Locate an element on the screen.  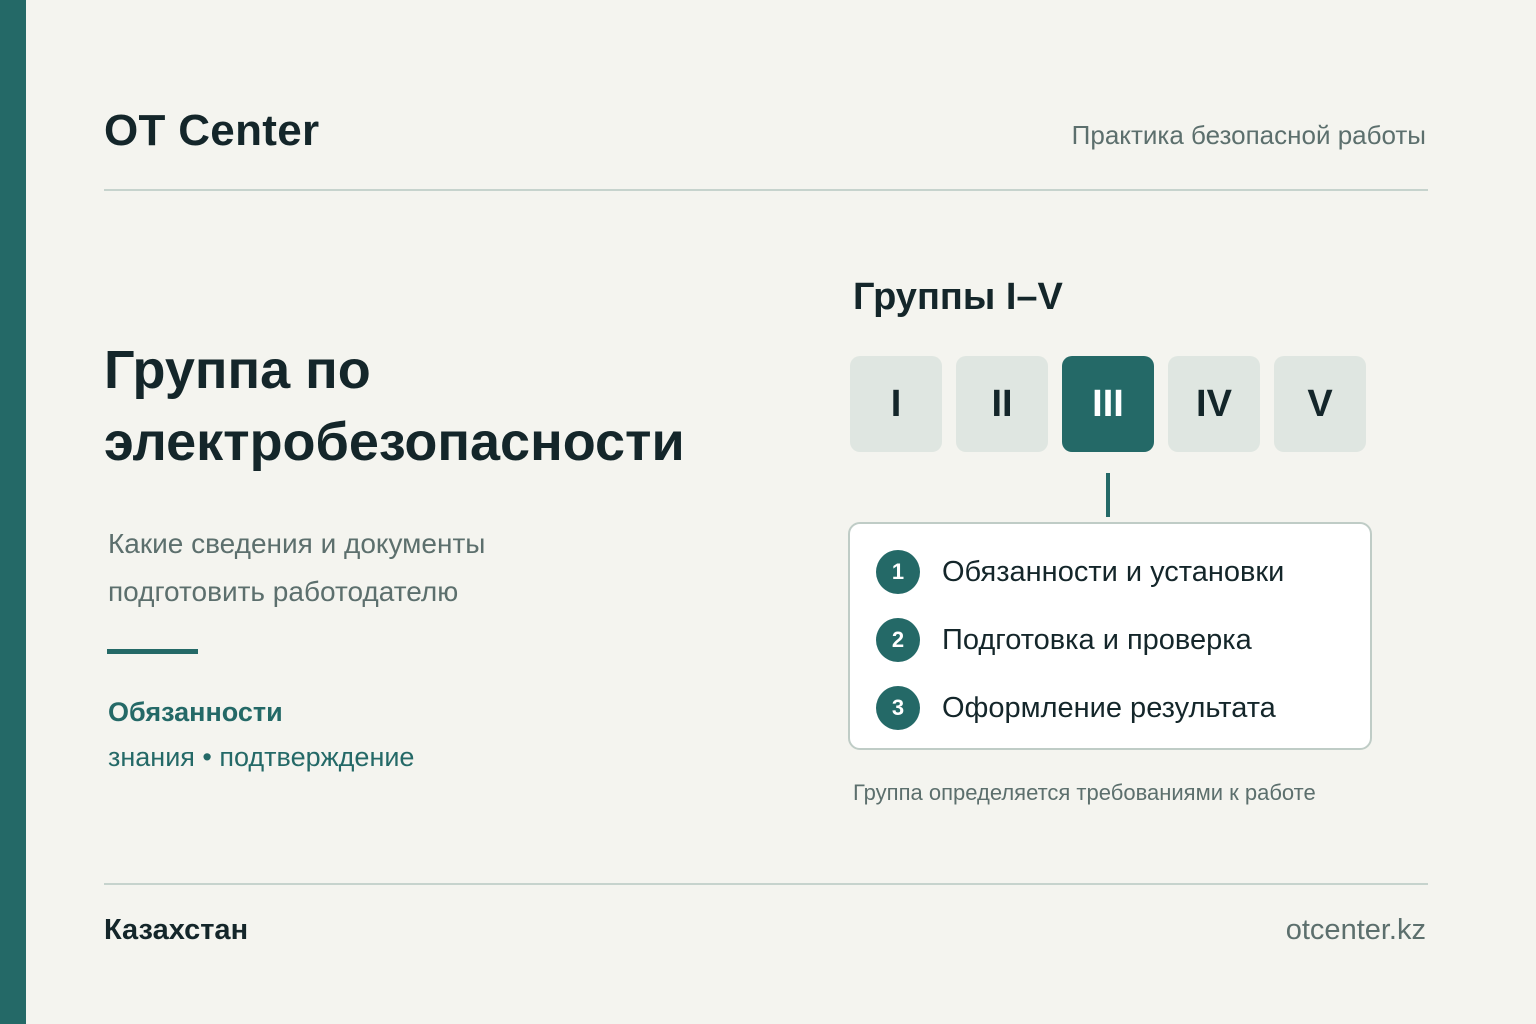
page-subtitle-line-1: Какие сведения и документы is located at coordinates (297, 543).